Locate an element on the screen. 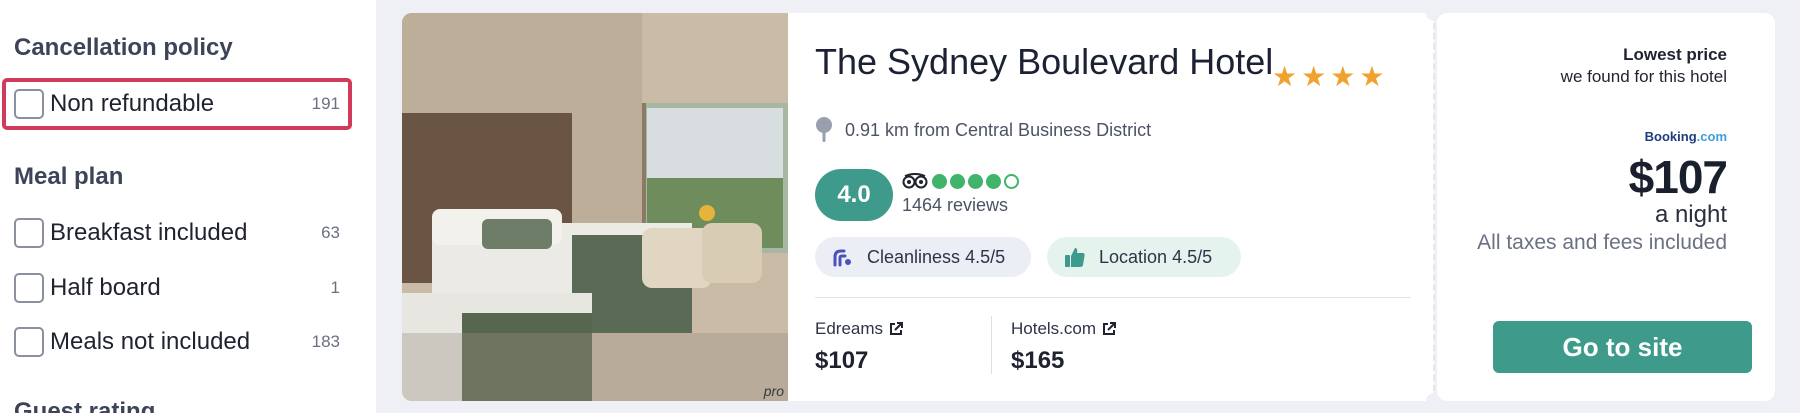 This screenshot has height=413, width=1800. cleanliness-label: Cleanliness is located at coordinates (914, 256).